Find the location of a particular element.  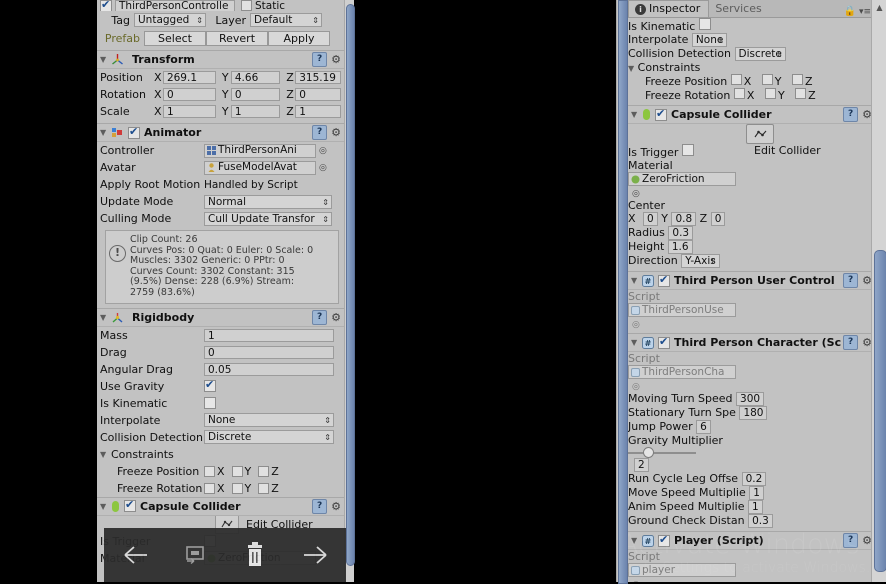

right-panel-scrollbar-thumb is located at coordinates (880, 411).